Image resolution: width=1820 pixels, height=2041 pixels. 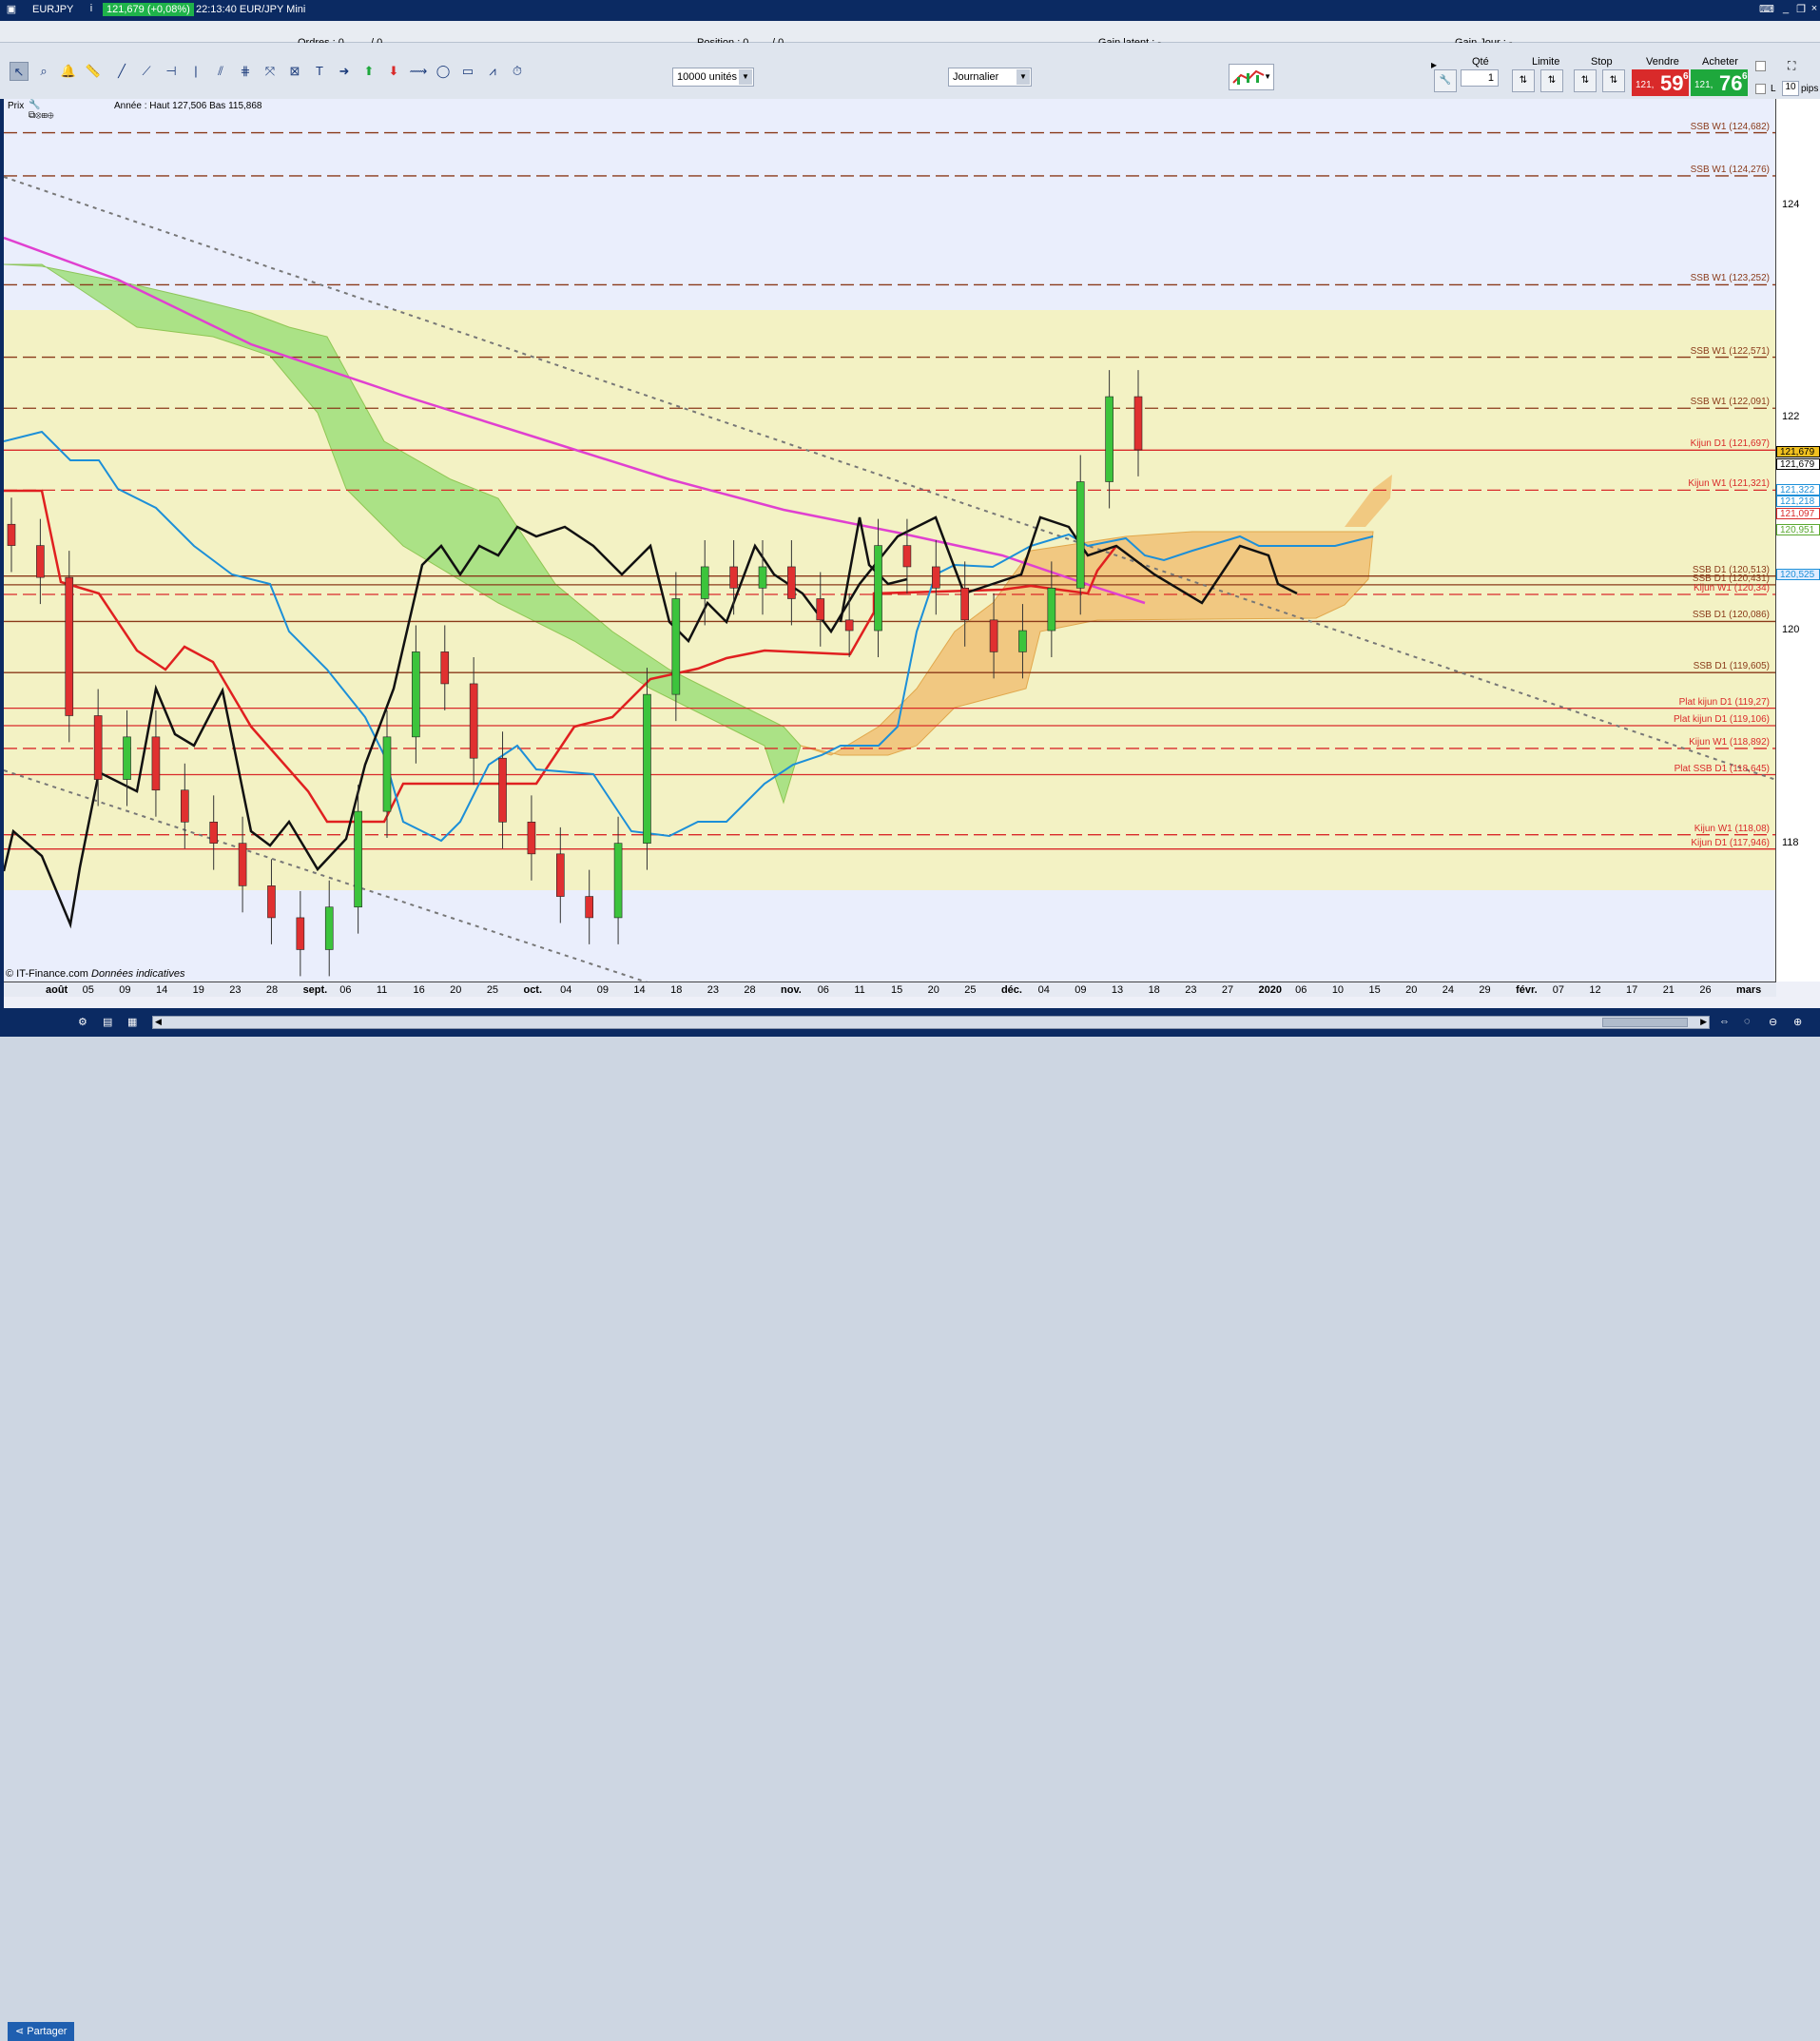 What do you see at coordinates (271, 71) in the screenshot?
I see `fan-tool-icon: ⤧` at bounding box center [271, 71].